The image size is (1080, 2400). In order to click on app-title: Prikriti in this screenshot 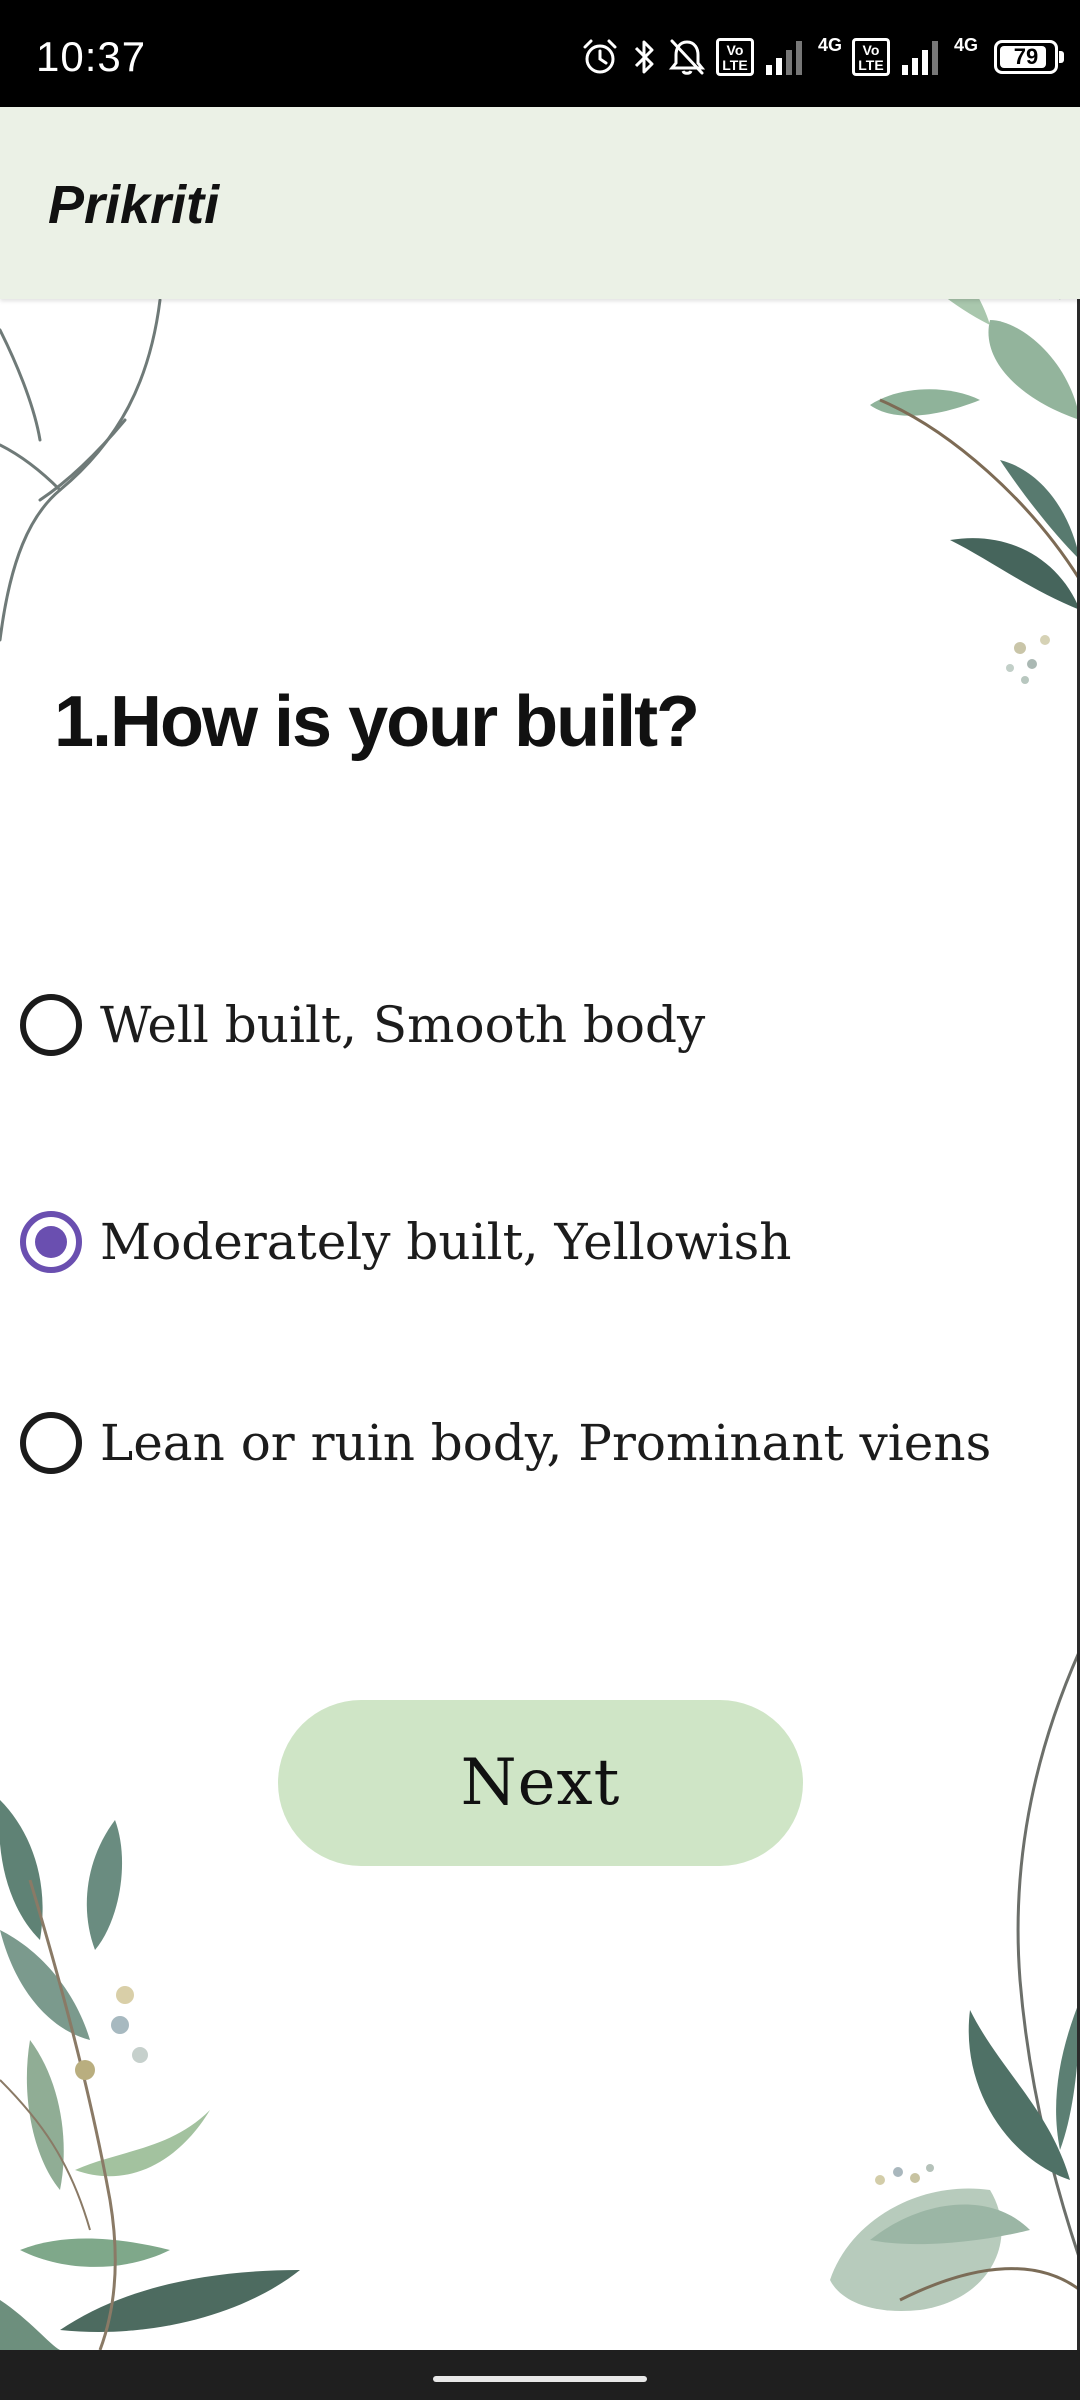, I will do `click(134, 205)`.